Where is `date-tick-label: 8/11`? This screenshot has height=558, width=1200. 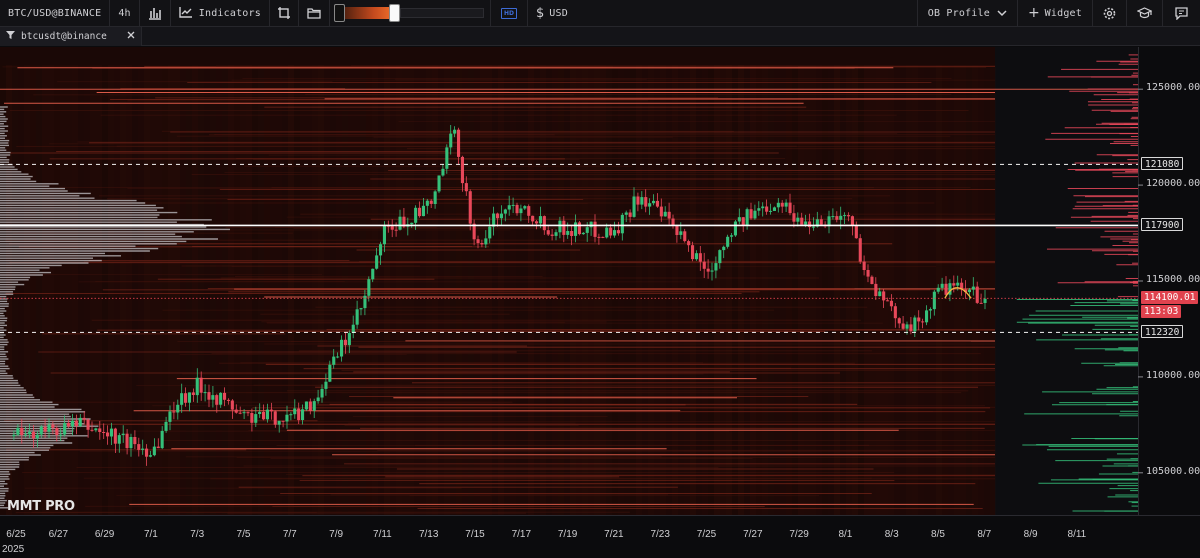 date-tick-label: 8/11 is located at coordinates (1077, 534).